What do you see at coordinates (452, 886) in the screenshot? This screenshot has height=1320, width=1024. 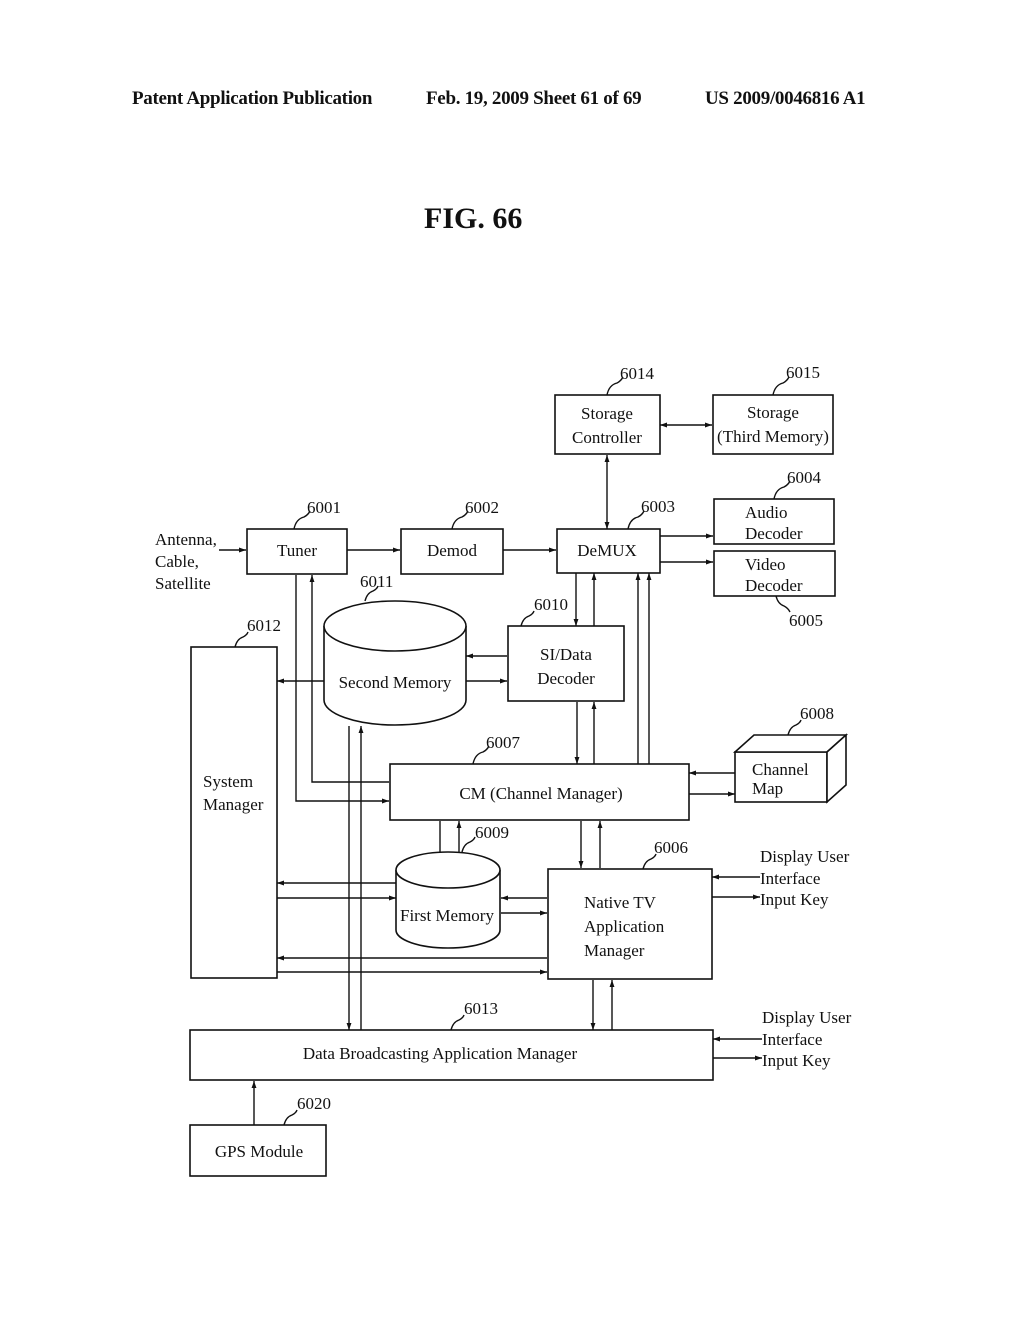 I see `block-first-memory: First Memory 6009` at bounding box center [452, 886].